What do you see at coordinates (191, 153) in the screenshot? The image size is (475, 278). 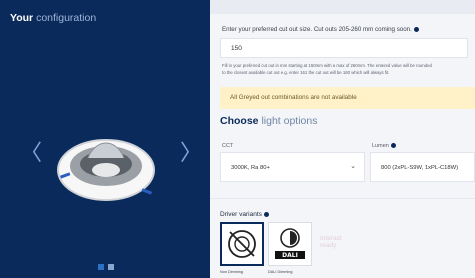 I see `next-image-button: 〉` at bounding box center [191, 153].